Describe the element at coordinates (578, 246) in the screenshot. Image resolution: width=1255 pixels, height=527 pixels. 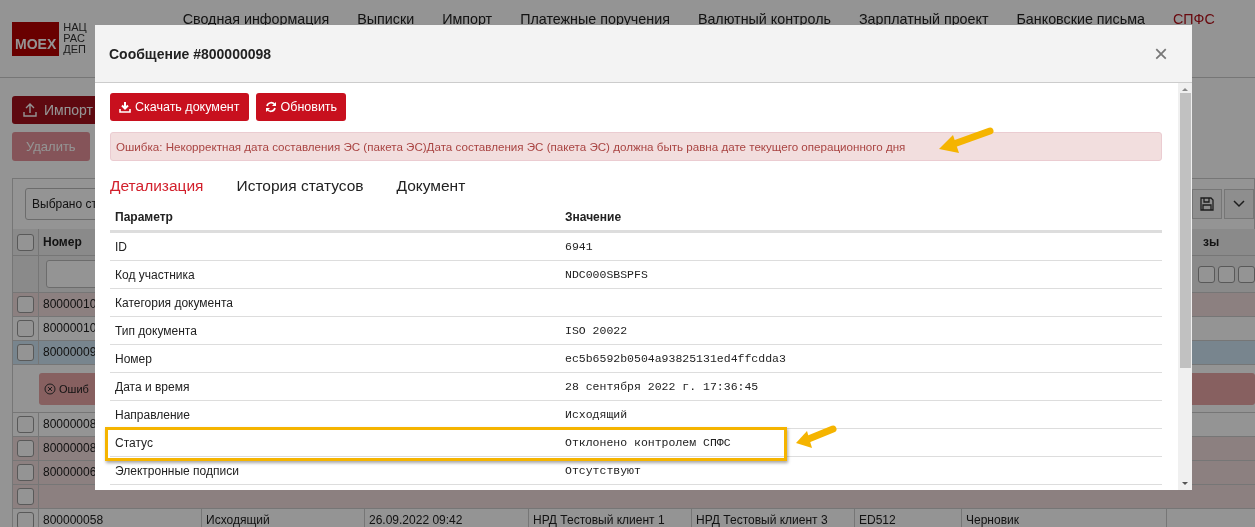
I see `value-cell-text: 6941` at that location.